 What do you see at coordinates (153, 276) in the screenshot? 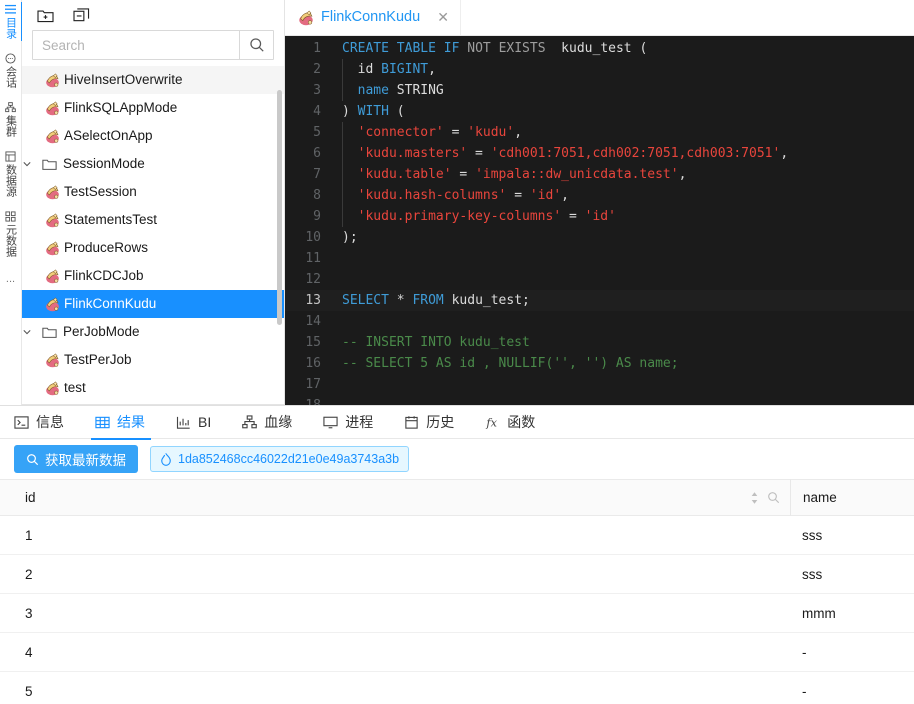
I see `tree-item-flinkcdcjob: FlinkCDCJob` at bounding box center [153, 276].